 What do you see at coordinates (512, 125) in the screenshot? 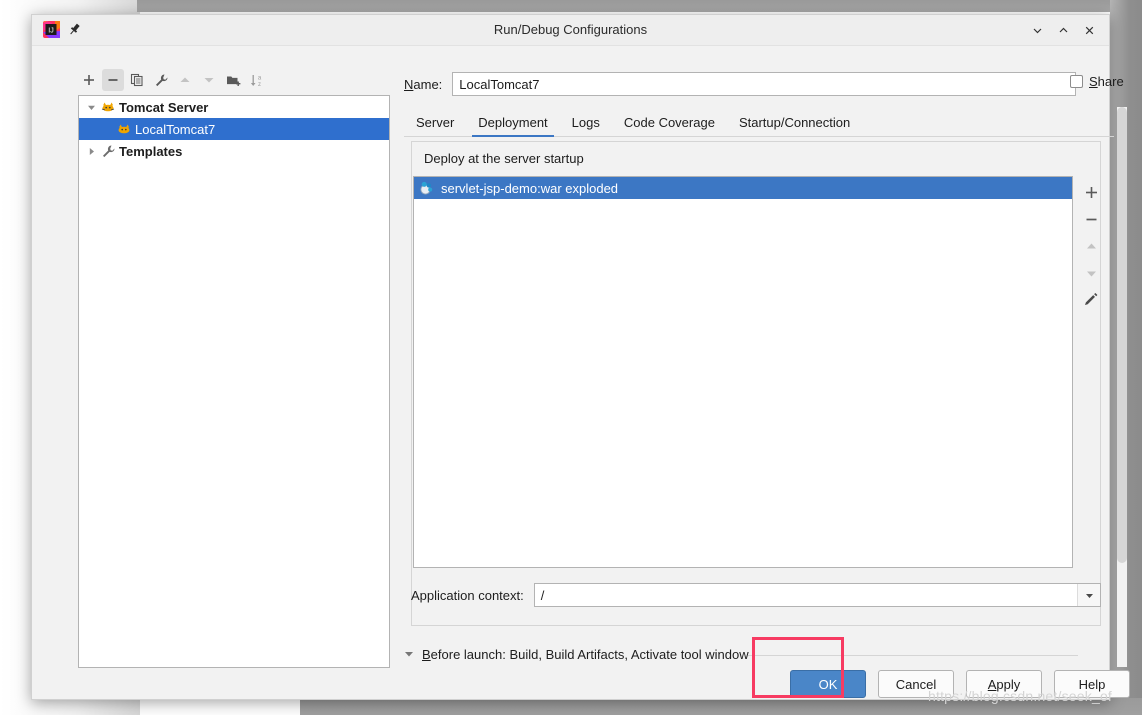
I see `tab-deployment: Deployment` at bounding box center [512, 125].